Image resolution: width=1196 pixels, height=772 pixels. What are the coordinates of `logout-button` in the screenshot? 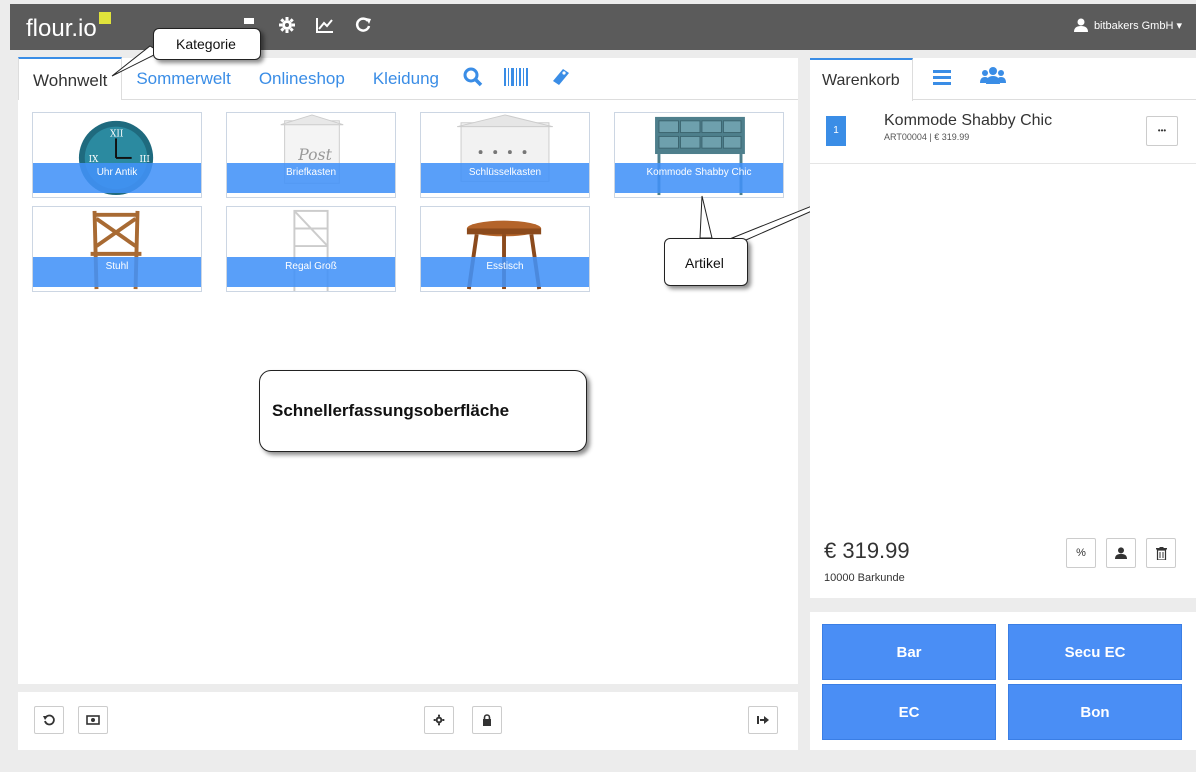 It's located at (763, 720).